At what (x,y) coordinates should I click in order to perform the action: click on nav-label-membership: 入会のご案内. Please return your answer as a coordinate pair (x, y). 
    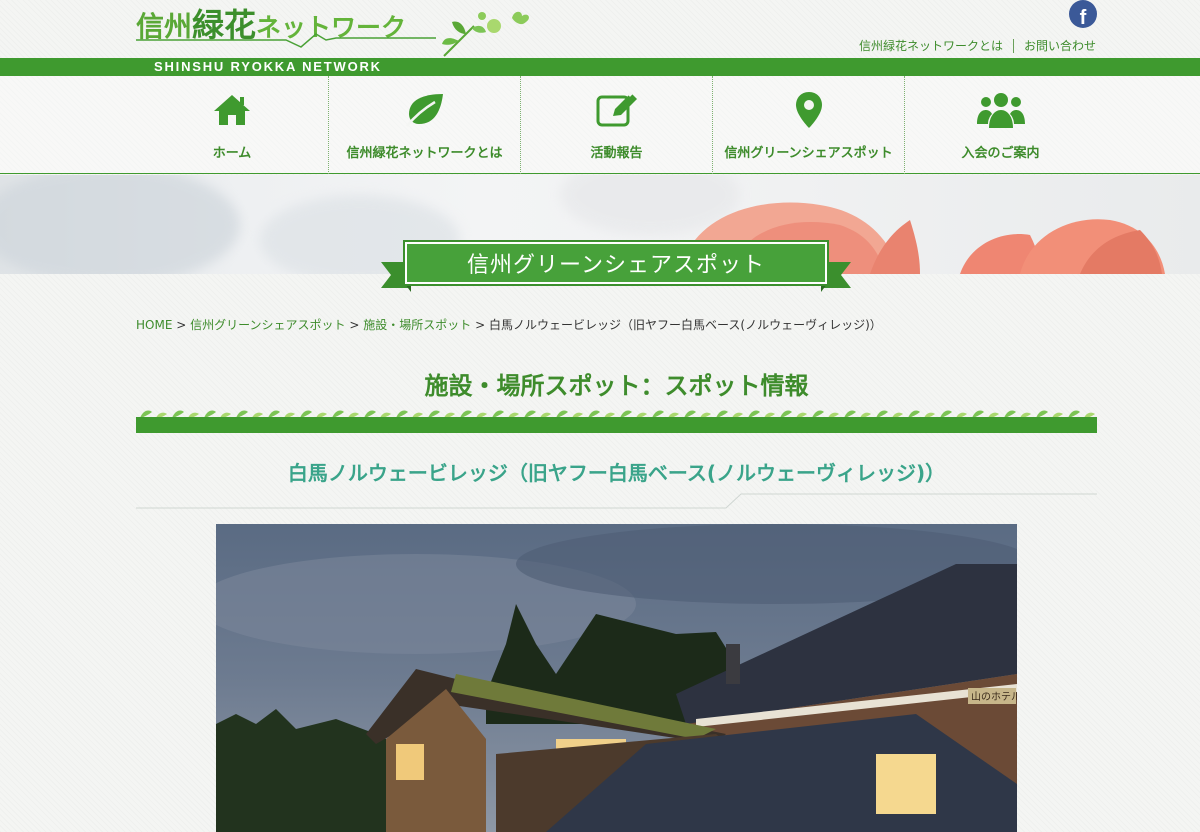
    Looking at the image, I should click on (1000, 153).